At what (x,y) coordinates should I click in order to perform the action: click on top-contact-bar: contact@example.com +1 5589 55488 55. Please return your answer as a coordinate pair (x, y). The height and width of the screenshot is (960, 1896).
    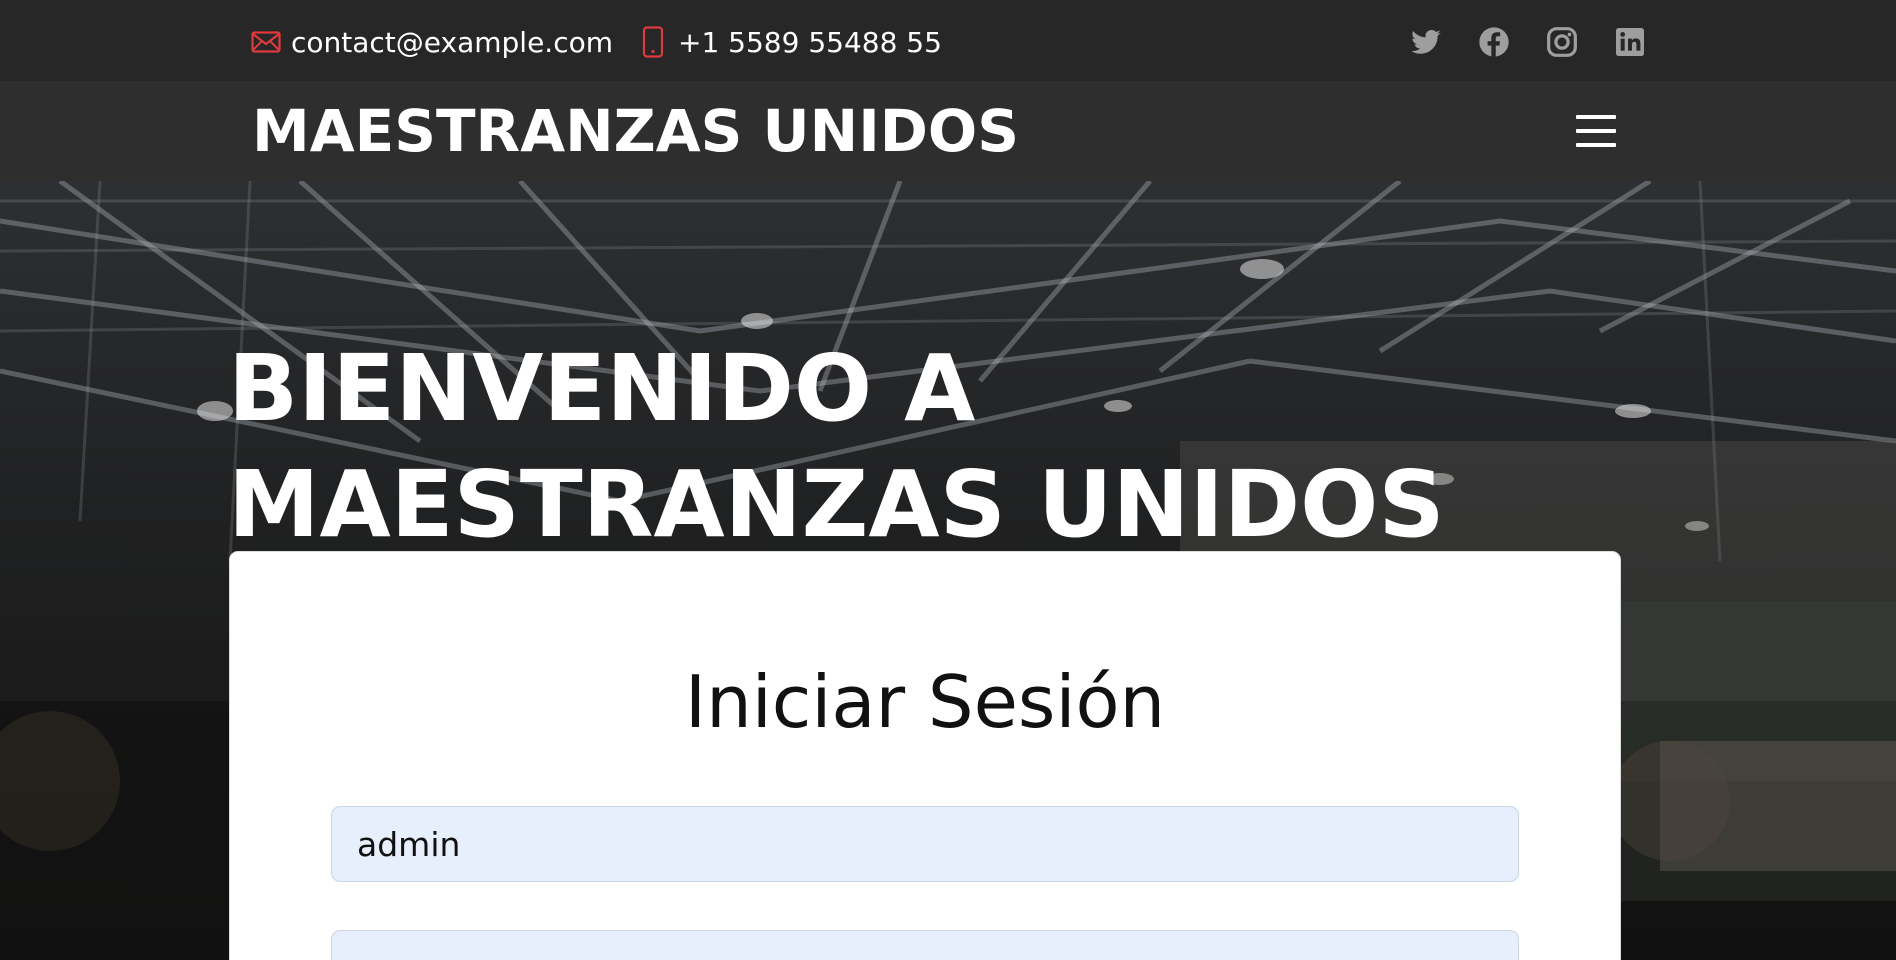
    Looking at the image, I should click on (948, 40).